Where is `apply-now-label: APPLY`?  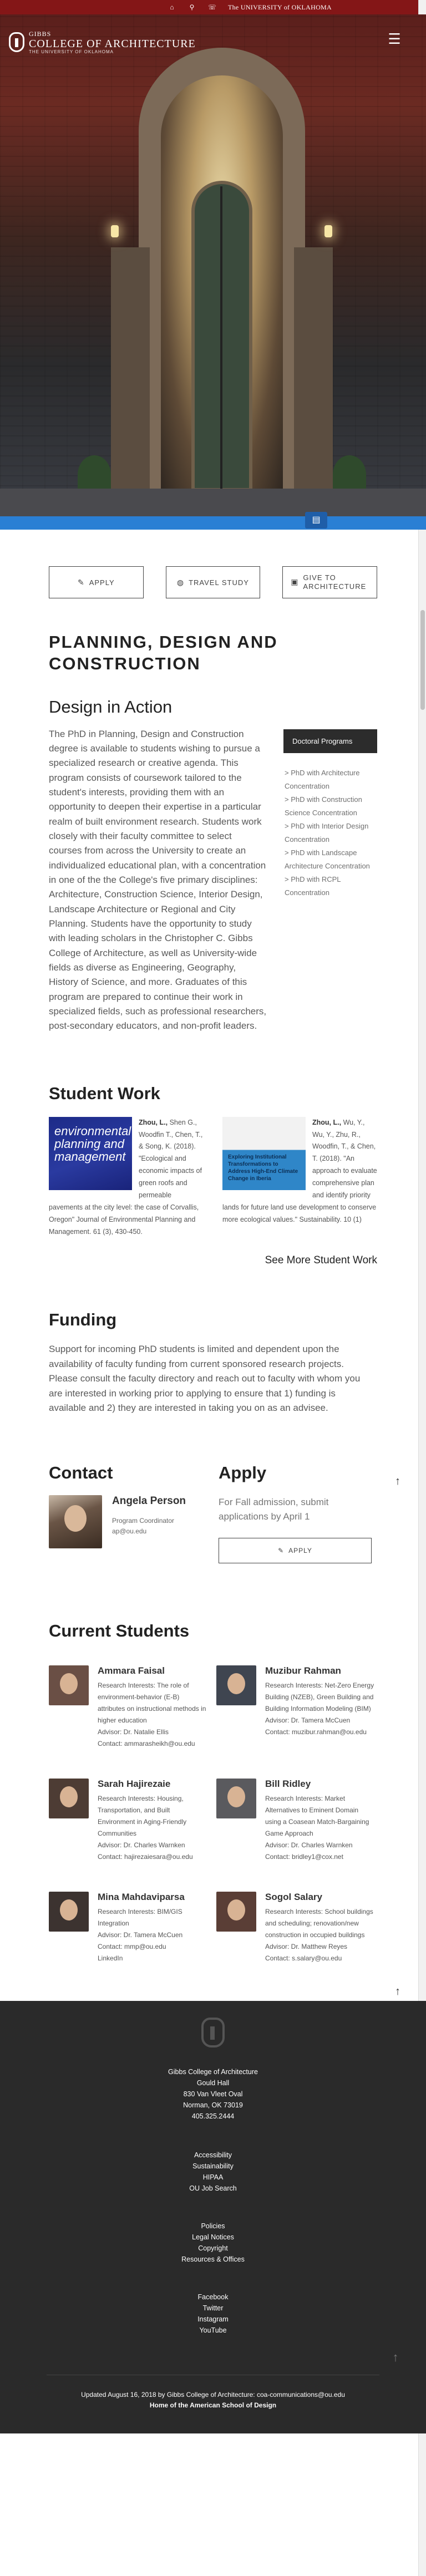 apply-now-label: APPLY is located at coordinates (300, 1551).